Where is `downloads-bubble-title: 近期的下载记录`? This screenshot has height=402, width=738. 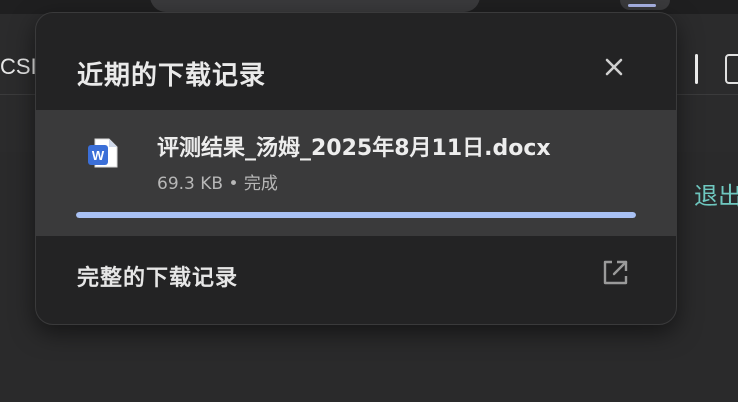
downloads-bubble-title: 近期的下载记录 is located at coordinates (172, 76).